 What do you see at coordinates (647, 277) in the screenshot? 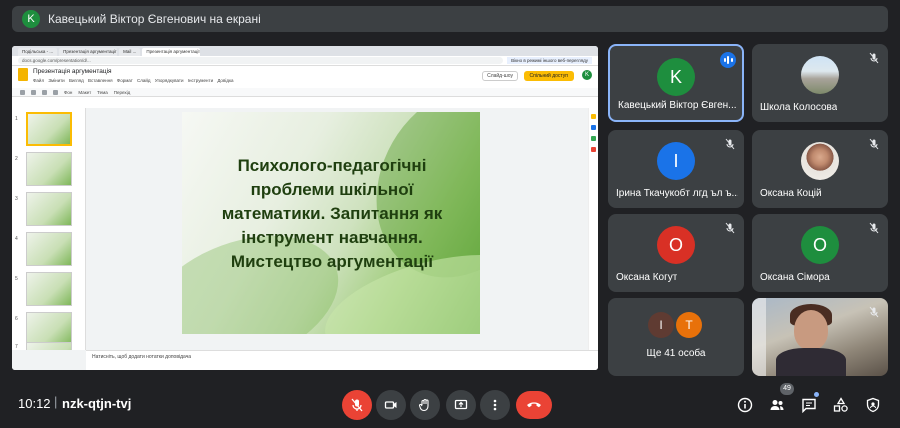
I see `participant-name: Оксана Когут` at bounding box center [647, 277].